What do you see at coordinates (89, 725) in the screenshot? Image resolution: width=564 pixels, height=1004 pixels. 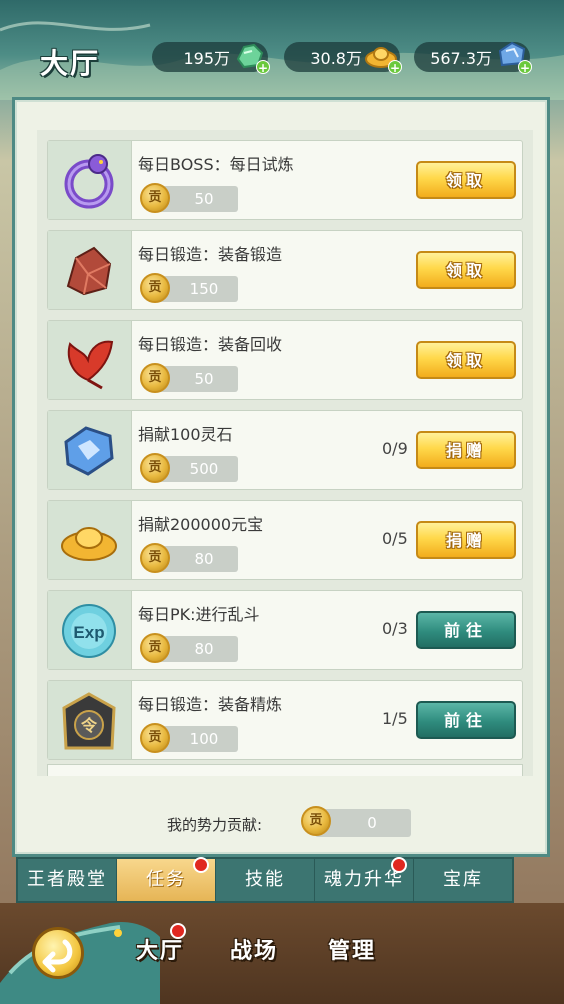 I see `token-label: 令` at bounding box center [89, 725].